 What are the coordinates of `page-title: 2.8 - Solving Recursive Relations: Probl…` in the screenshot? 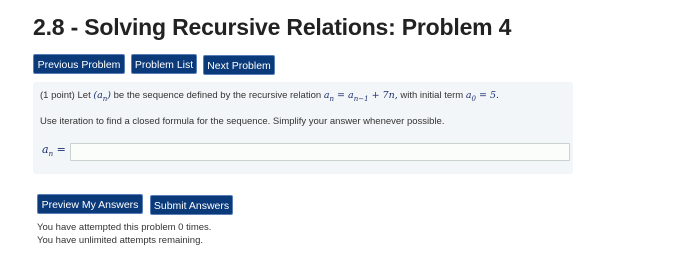 It's located at (272, 27).